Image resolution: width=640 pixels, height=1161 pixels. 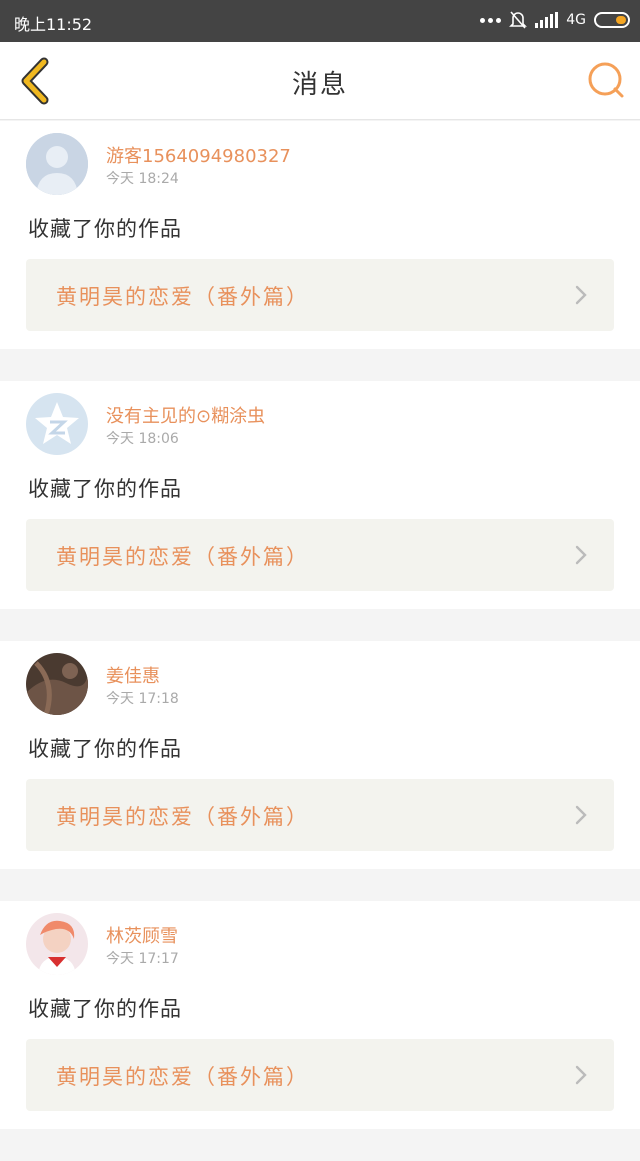 What do you see at coordinates (142, 179) in the screenshot?
I see `message-time: 今天 18:24` at bounding box center [142, 179].